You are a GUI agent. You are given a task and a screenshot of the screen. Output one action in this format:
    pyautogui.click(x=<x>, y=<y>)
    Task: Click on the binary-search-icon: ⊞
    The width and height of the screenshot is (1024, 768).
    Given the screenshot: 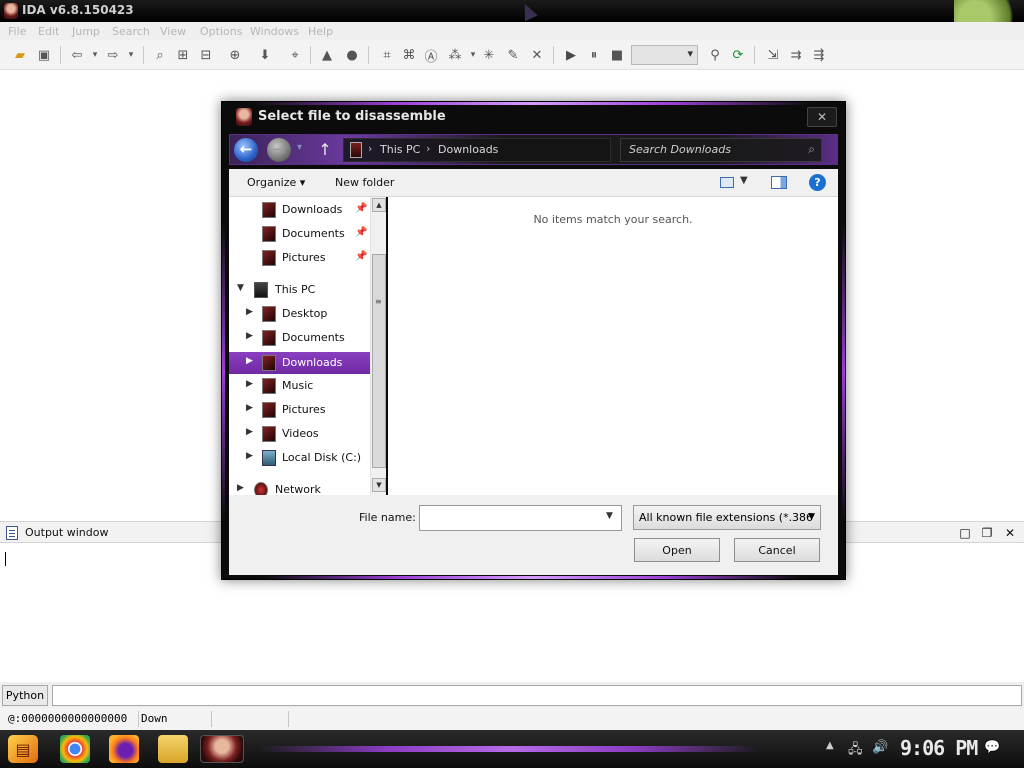 What is the action you would take?
    pyautogui.click(x=183, y=55)
    